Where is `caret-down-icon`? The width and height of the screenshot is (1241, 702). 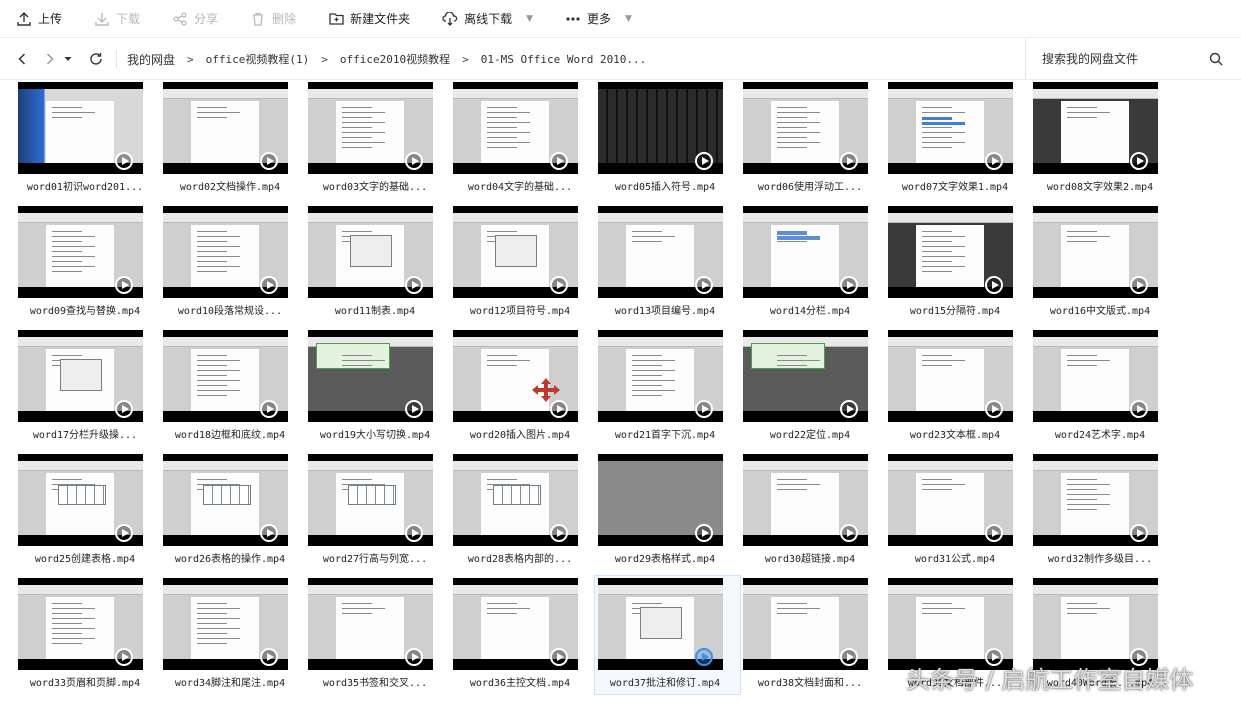
caret-down-icon is located at coordinates (68, 59).